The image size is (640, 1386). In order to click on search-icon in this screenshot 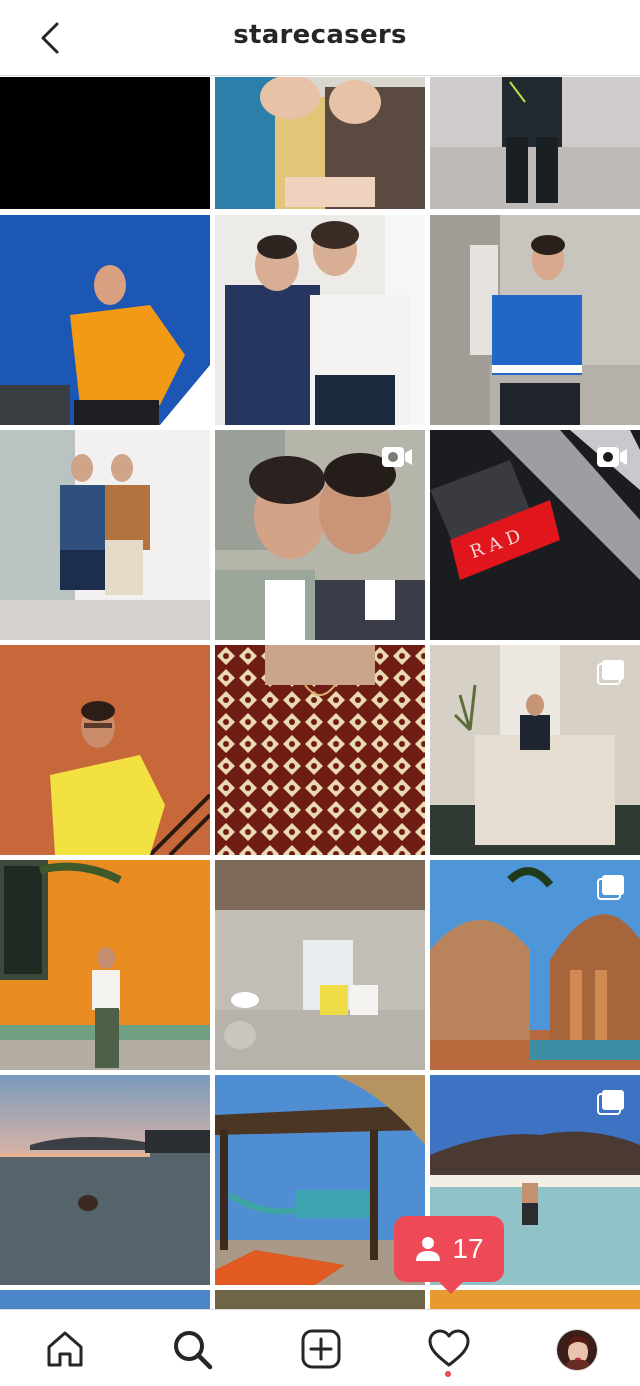, I will do `click(193, 1350)`.